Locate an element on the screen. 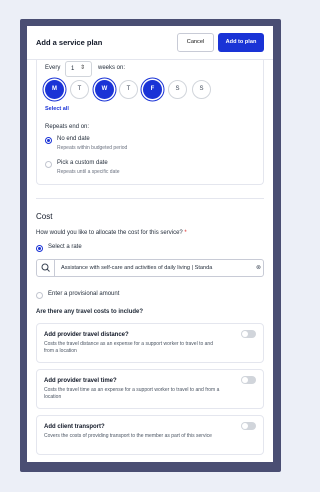 This screenshot has width=320, height=492. cost-heading: Cost is located at coordinates (44, 216).